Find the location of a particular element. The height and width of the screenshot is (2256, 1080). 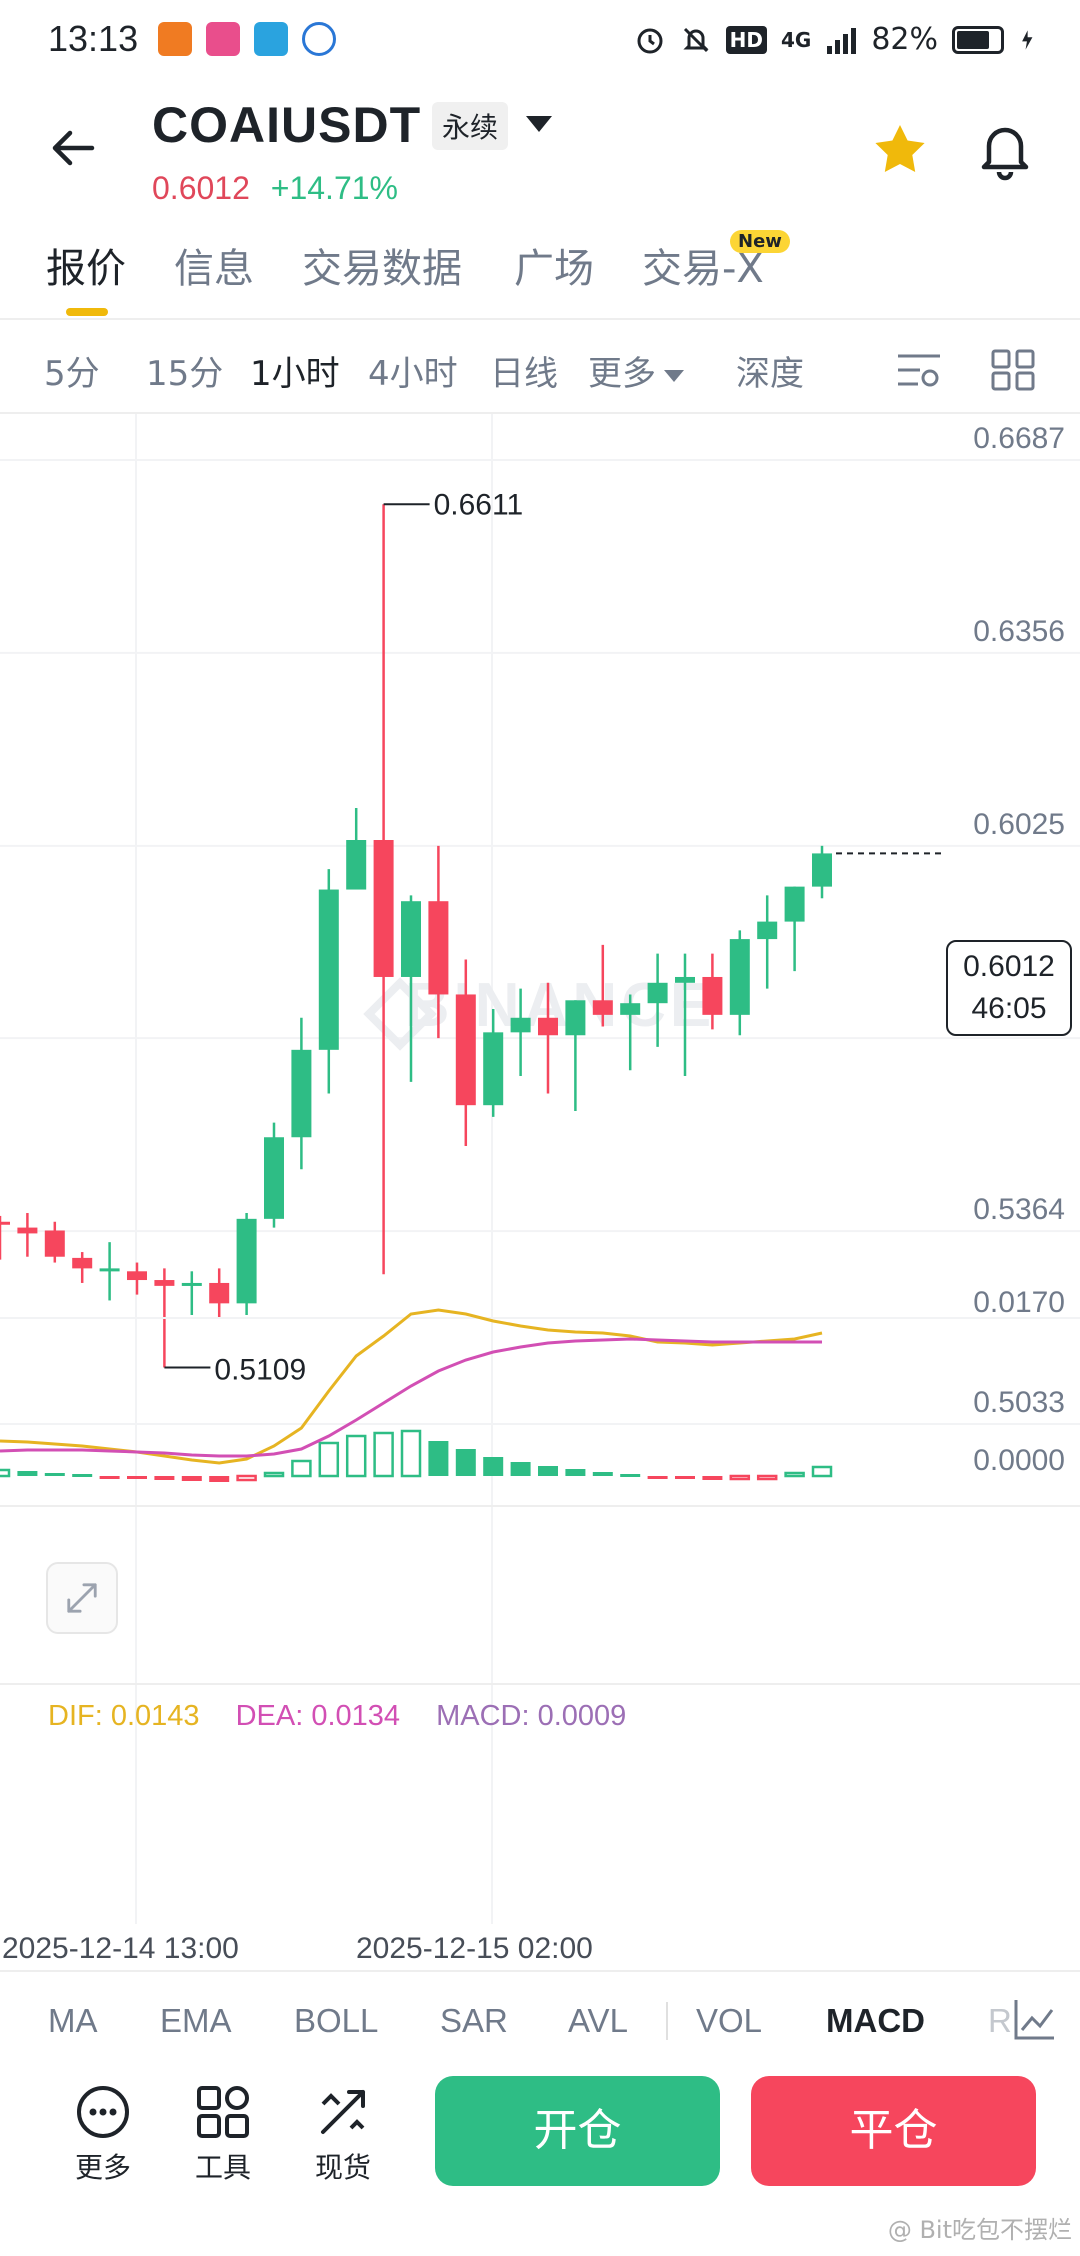

macd-label: MACD: 0.0009 is located at coordinates (531, 1716).